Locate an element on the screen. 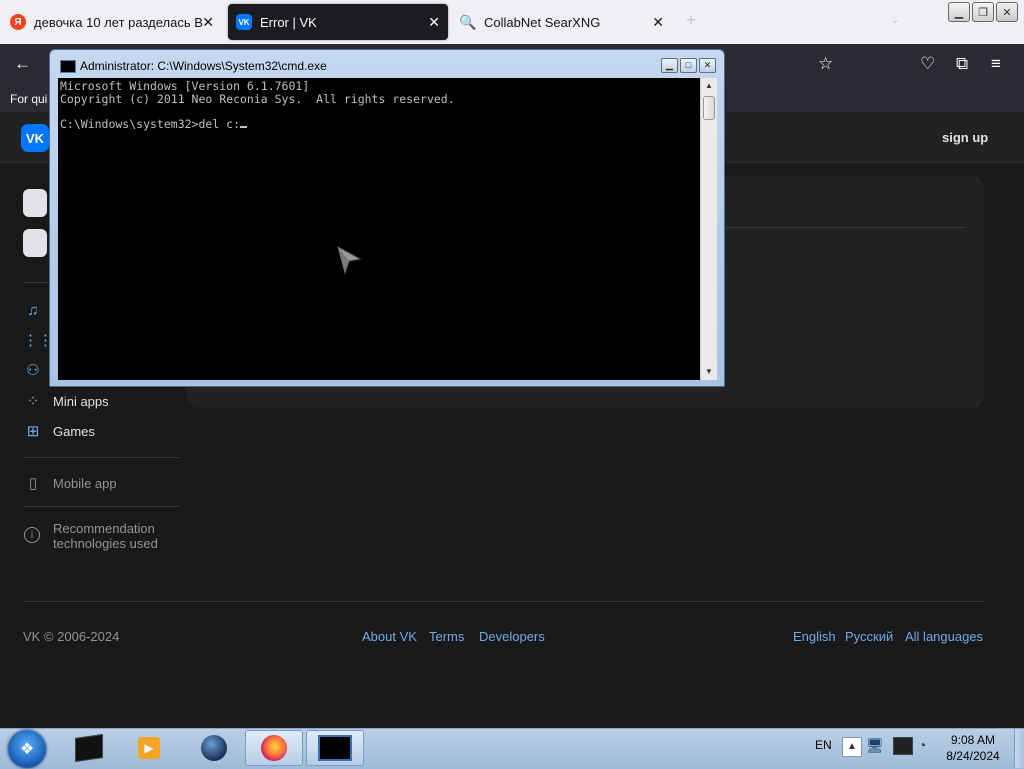 The height and width of the screenshot is (769, 1024). scroll-down-arrow-icon: ▼ is located at coordinates (709, 372).